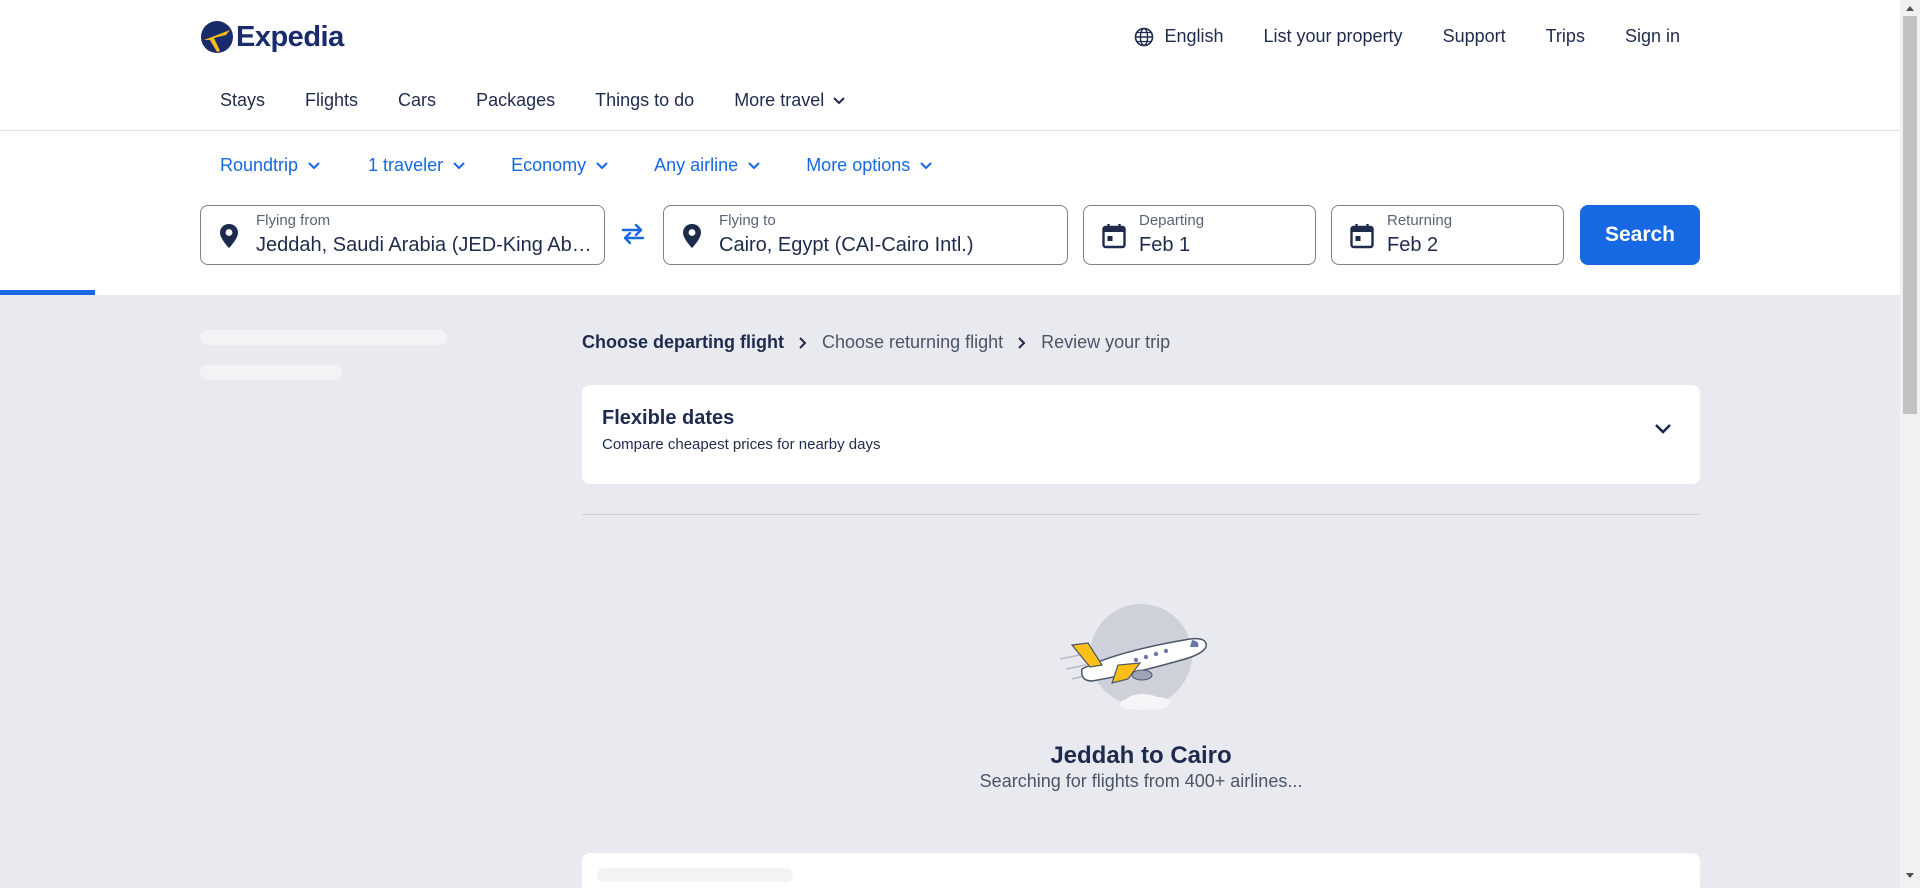 This screenshot has height=888, width=1920. I want to click on nav-stays: Stays, so click(242, 100).